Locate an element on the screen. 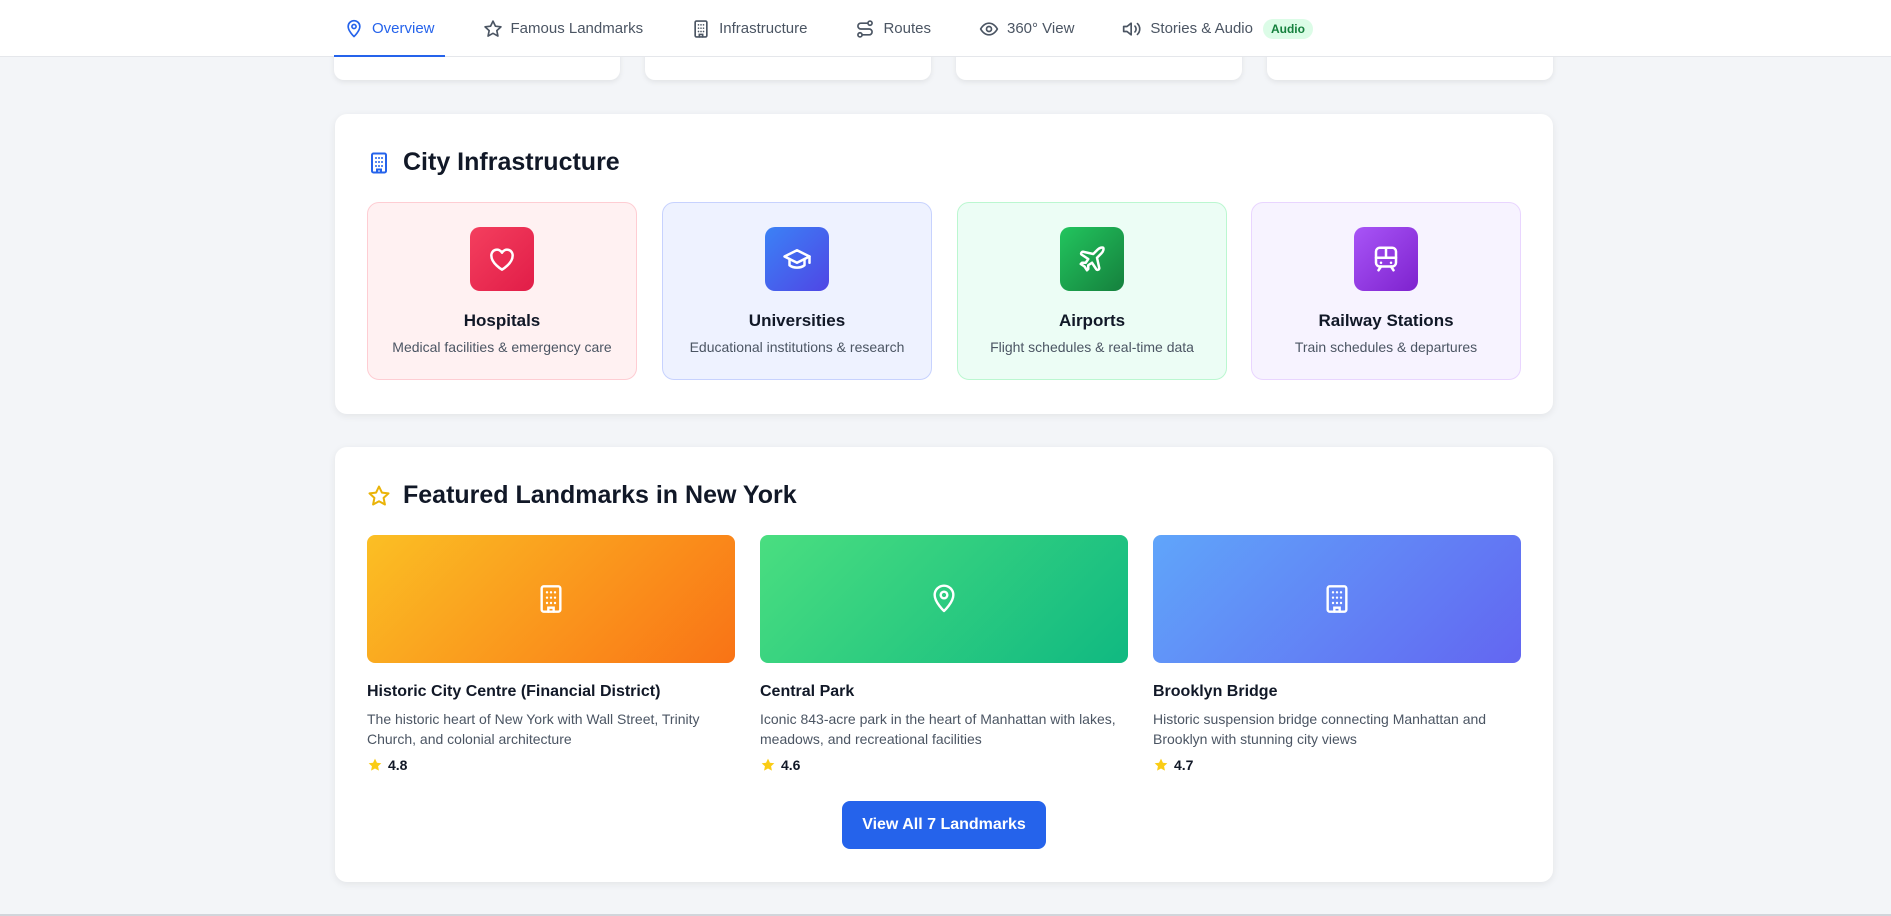  landmark-name: Central Park is located at coordinates (807, 691).